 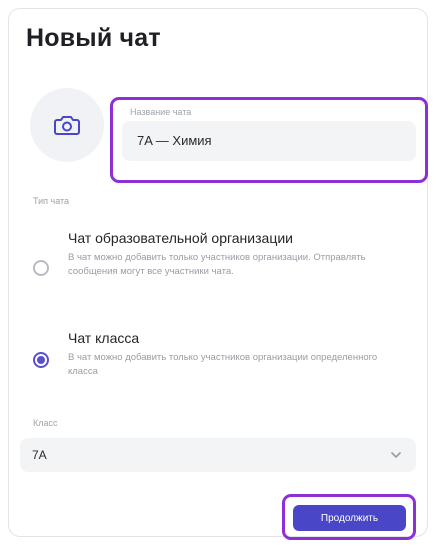 What do you see at coordinates (269, 141) in the screenshot?
I see `chat-name-input: 7A — Химия` at bounding box center [269, 141].